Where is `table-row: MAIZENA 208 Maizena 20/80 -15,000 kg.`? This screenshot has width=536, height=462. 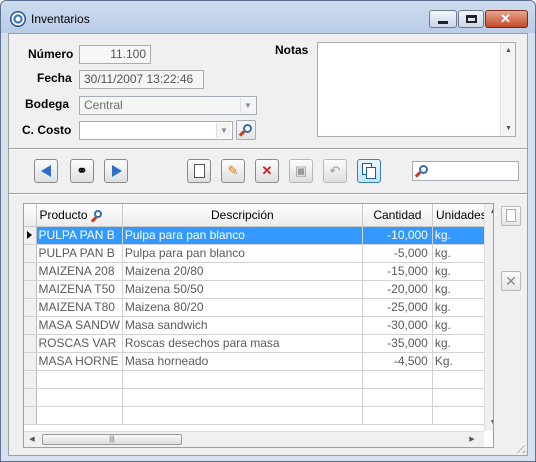
table-row: MAIZENA 208 Maizena 20/80 -15,000 kg. is located at coordinates (257, 271).